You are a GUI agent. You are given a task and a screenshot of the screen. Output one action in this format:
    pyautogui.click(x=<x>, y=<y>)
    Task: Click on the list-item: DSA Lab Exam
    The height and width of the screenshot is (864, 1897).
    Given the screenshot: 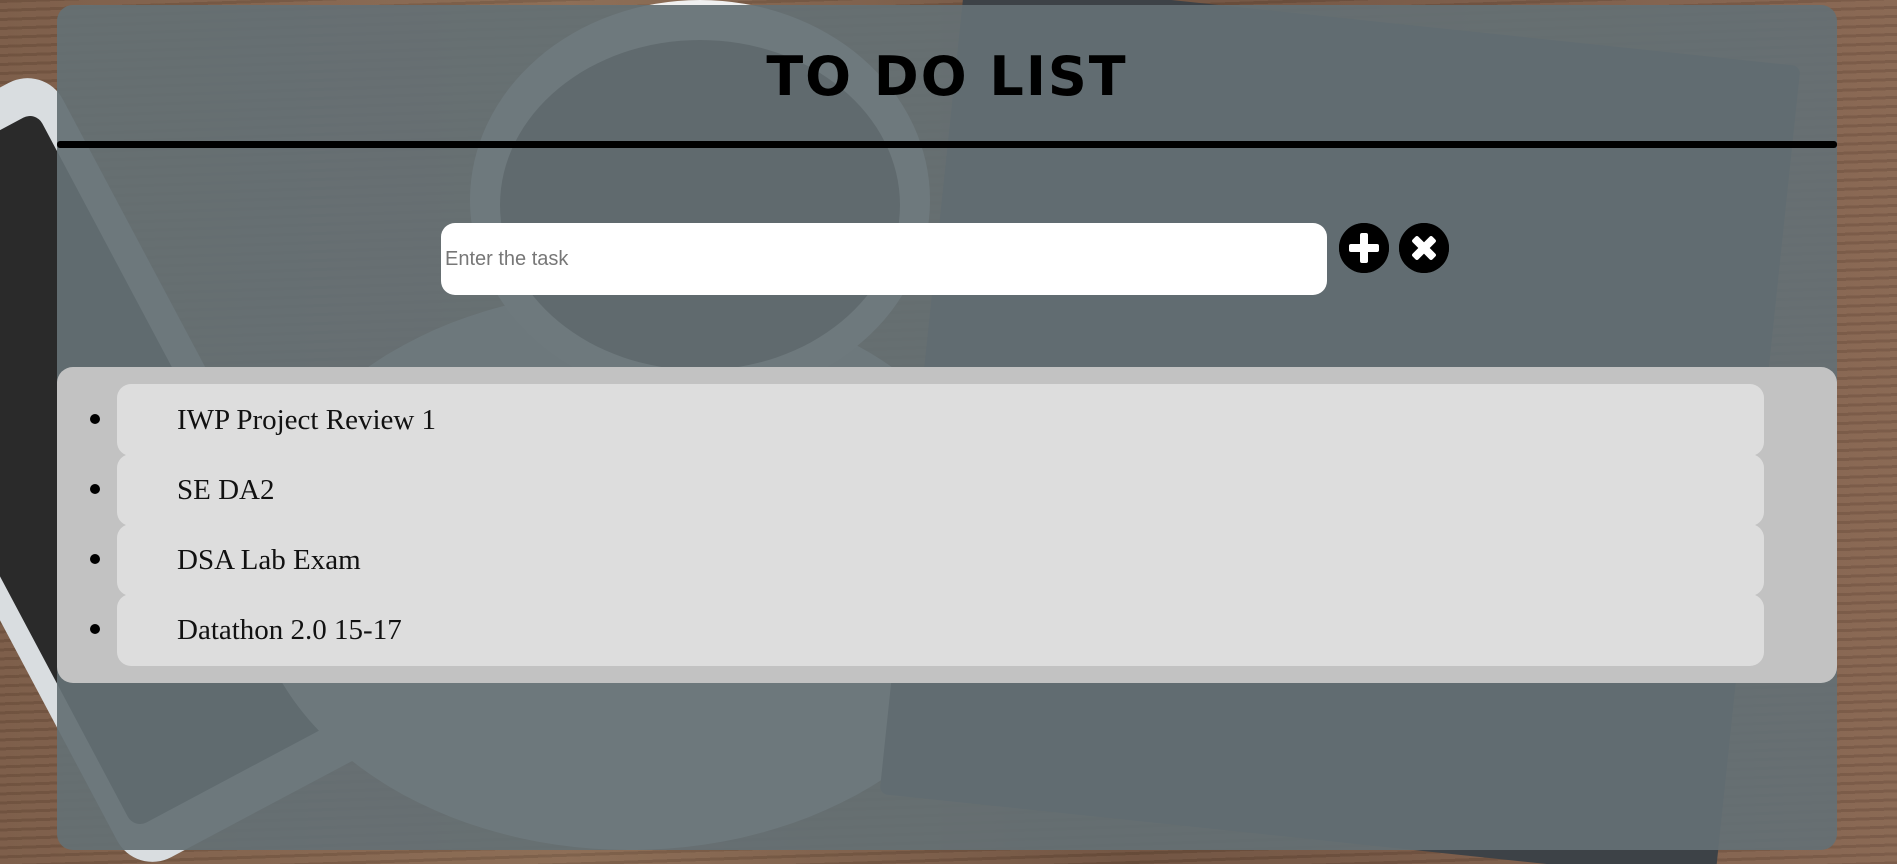 What is the action you would take?
    pyautogui.click(x=947, y=560)
    